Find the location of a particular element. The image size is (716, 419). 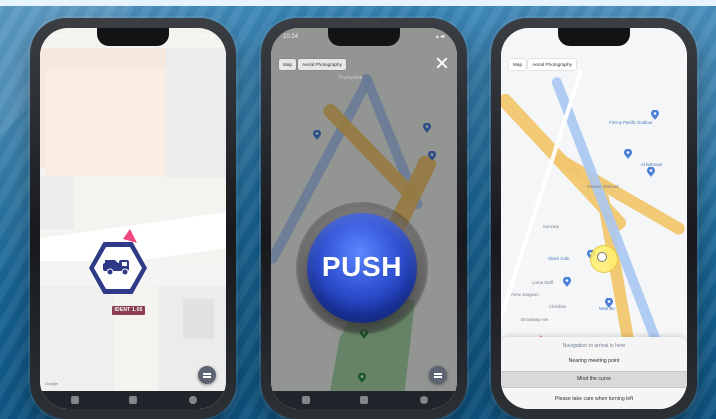

push-label: PUSH is located at coordinates (362, 266).